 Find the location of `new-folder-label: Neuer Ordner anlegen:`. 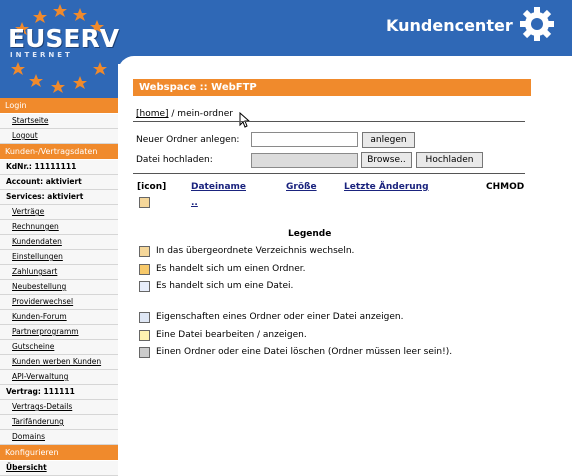

new-folder-label: Neuer Ordner anlegen: is located at coordinates (188, 140).